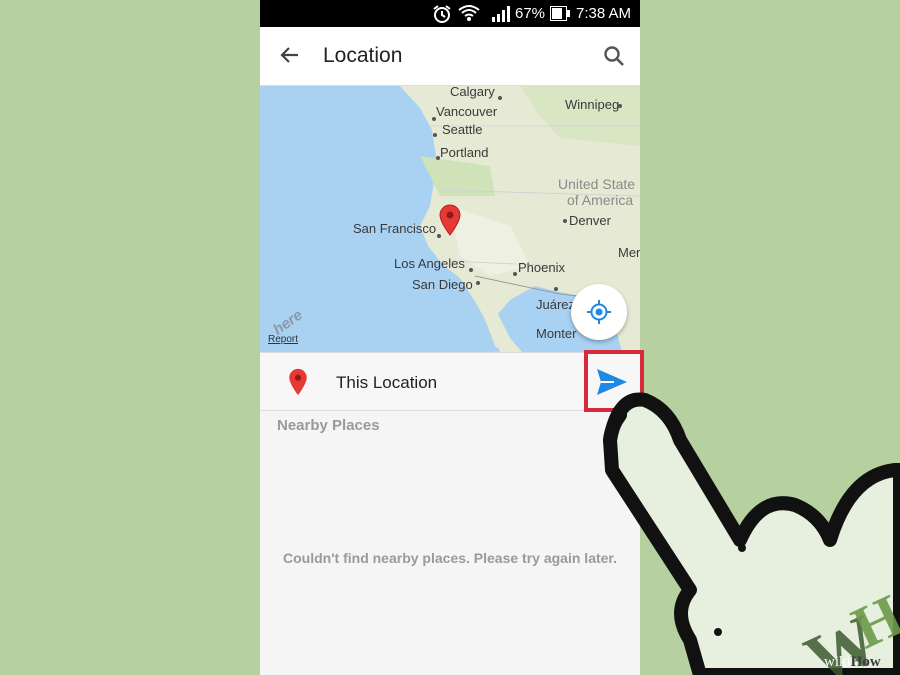 The width and height of the screenshot is (900, 675). What do you see at coordinates (429, 263) in the screenshot?
I see `city-los-angeles: Los Angeles` at bounding box center [429, 263].